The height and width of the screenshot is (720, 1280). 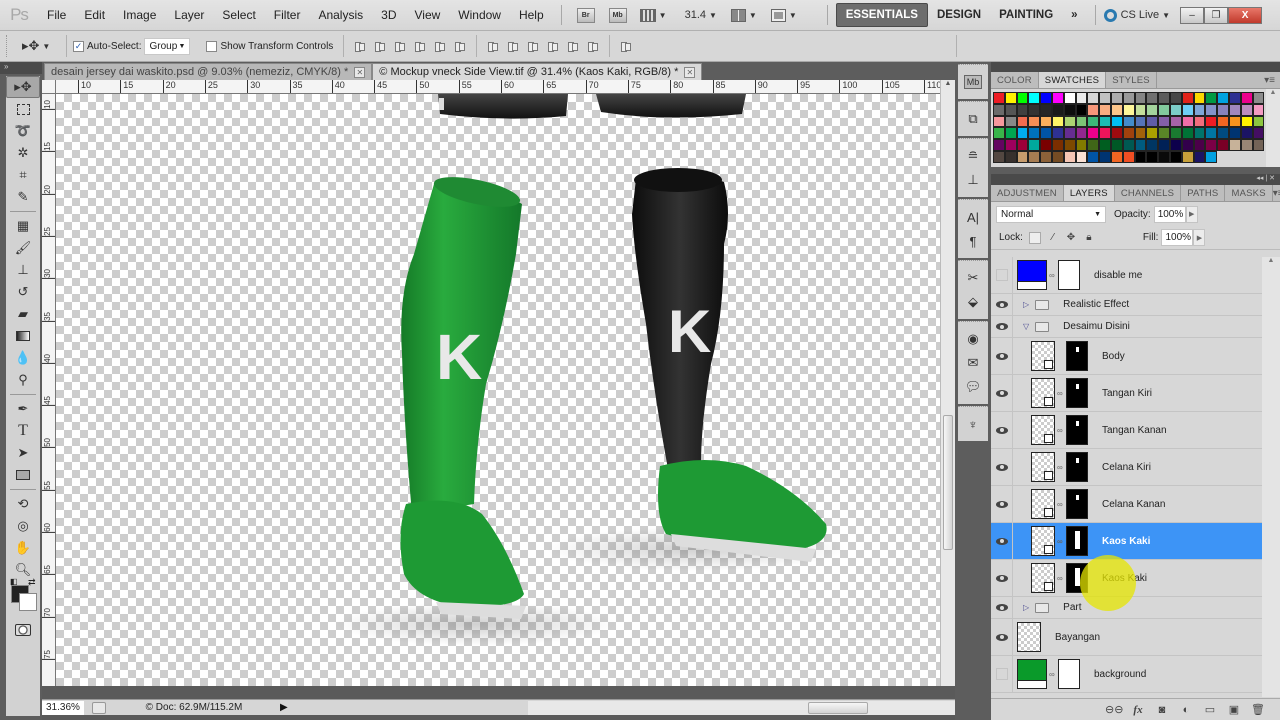 I want to click on smart-object-thumbnail, so click(x=1043, y=504).